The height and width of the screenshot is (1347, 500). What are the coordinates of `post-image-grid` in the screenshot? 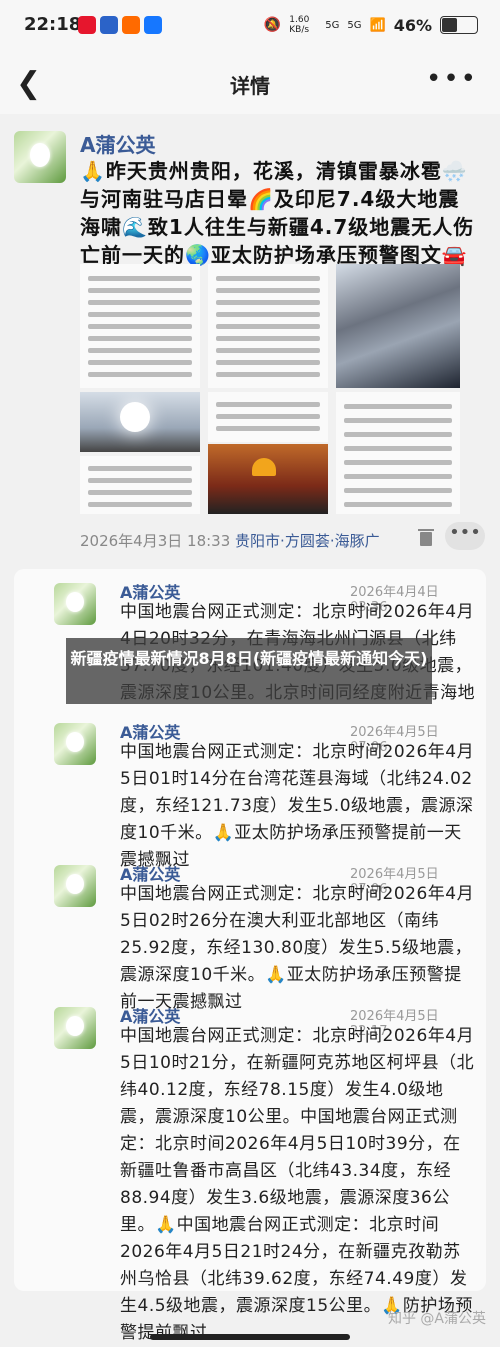 It's located at (270, 389).